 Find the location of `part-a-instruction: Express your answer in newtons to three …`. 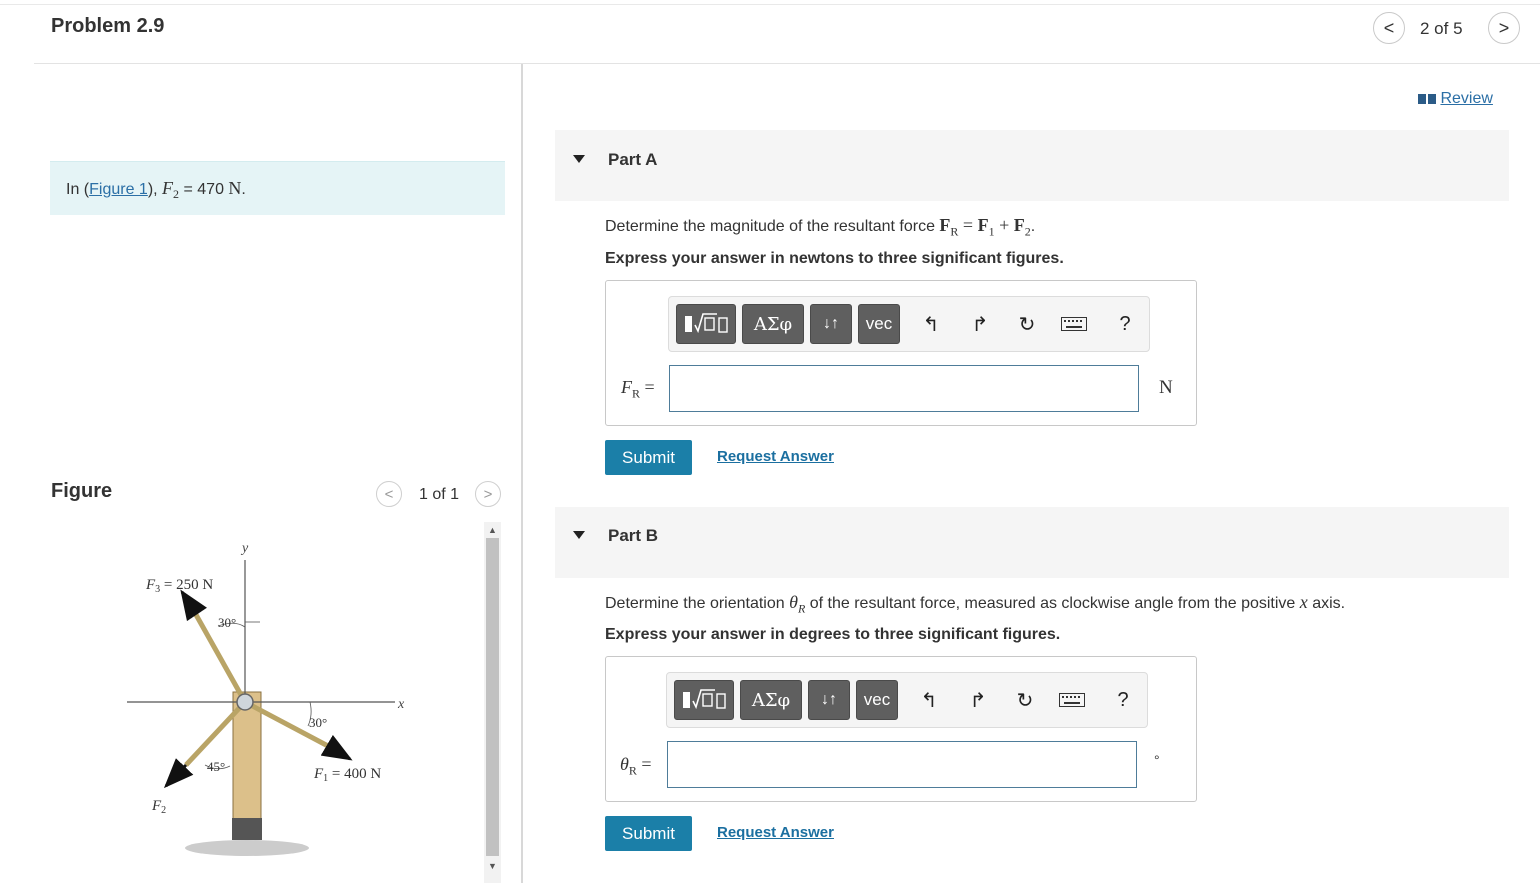

part-a-instruction: Express your answer in newtons to three … is located at coordinates (834, 258).